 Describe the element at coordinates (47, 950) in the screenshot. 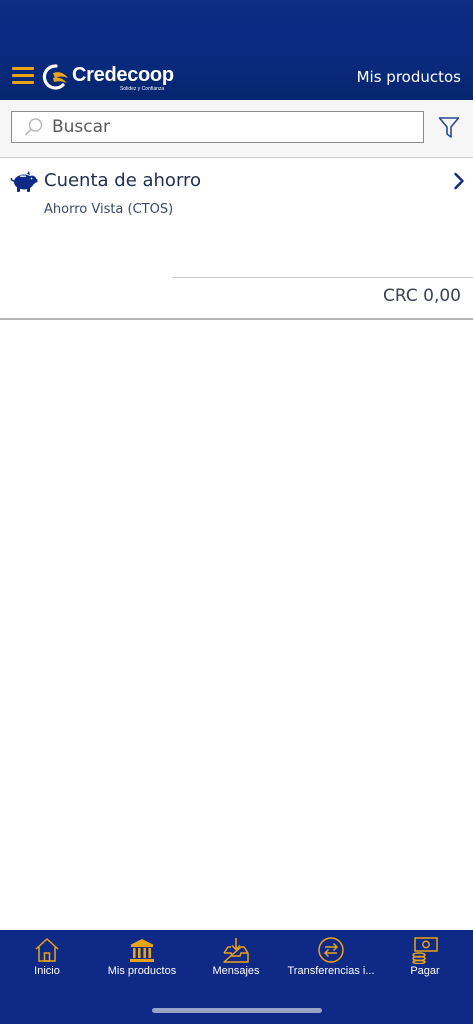

I see `home-icon` at that location.